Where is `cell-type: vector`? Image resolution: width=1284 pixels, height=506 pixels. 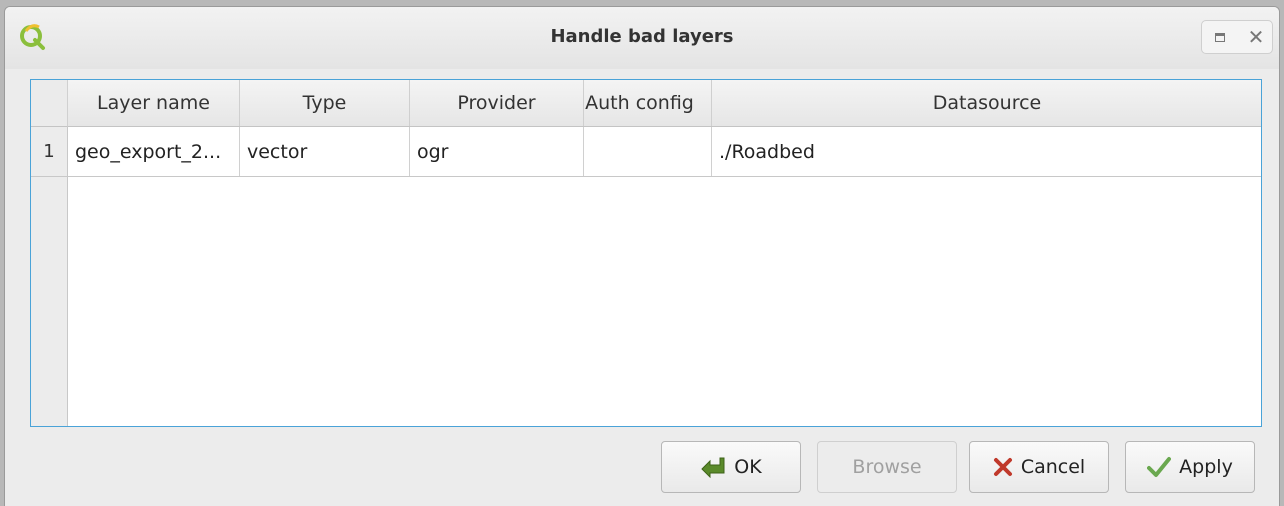 cell-type: vector is located at coordinates (325, 151).